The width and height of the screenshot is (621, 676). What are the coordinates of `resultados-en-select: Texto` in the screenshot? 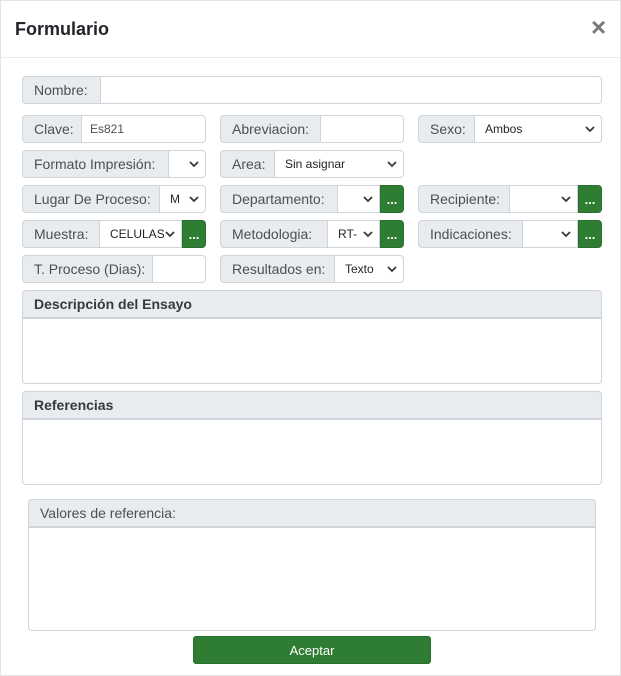 It's located at (369, 269).